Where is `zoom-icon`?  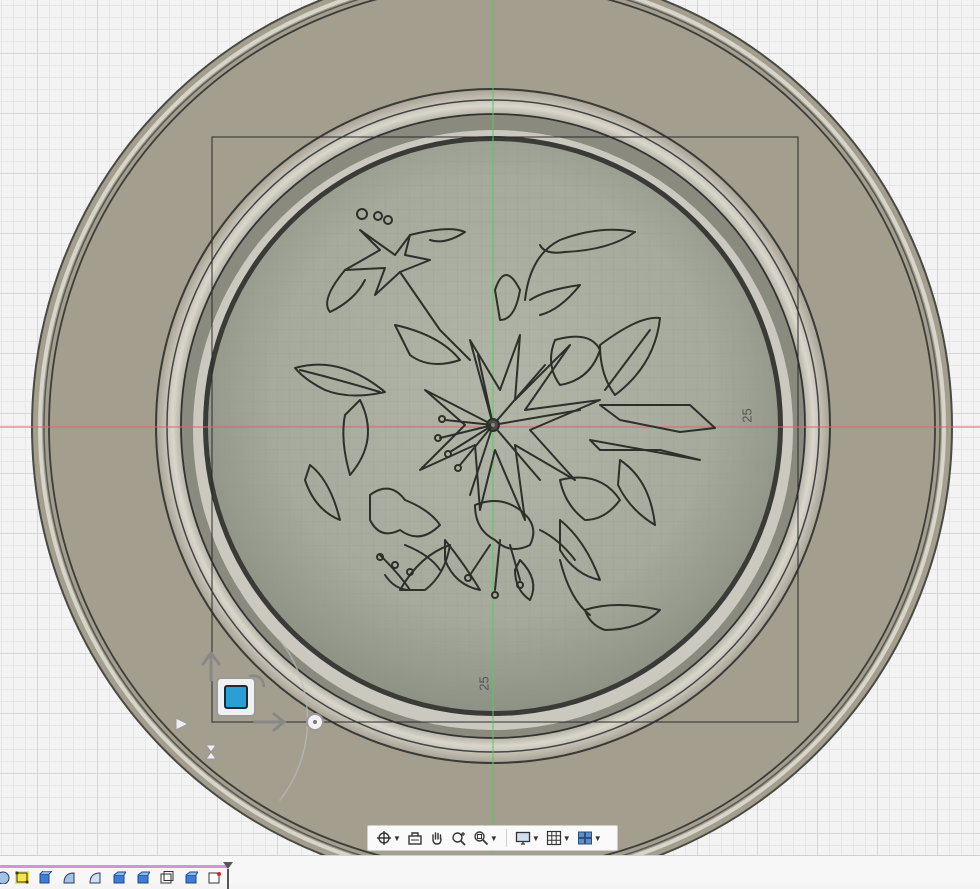
zoom-icon is located at coordinates (459, 839).